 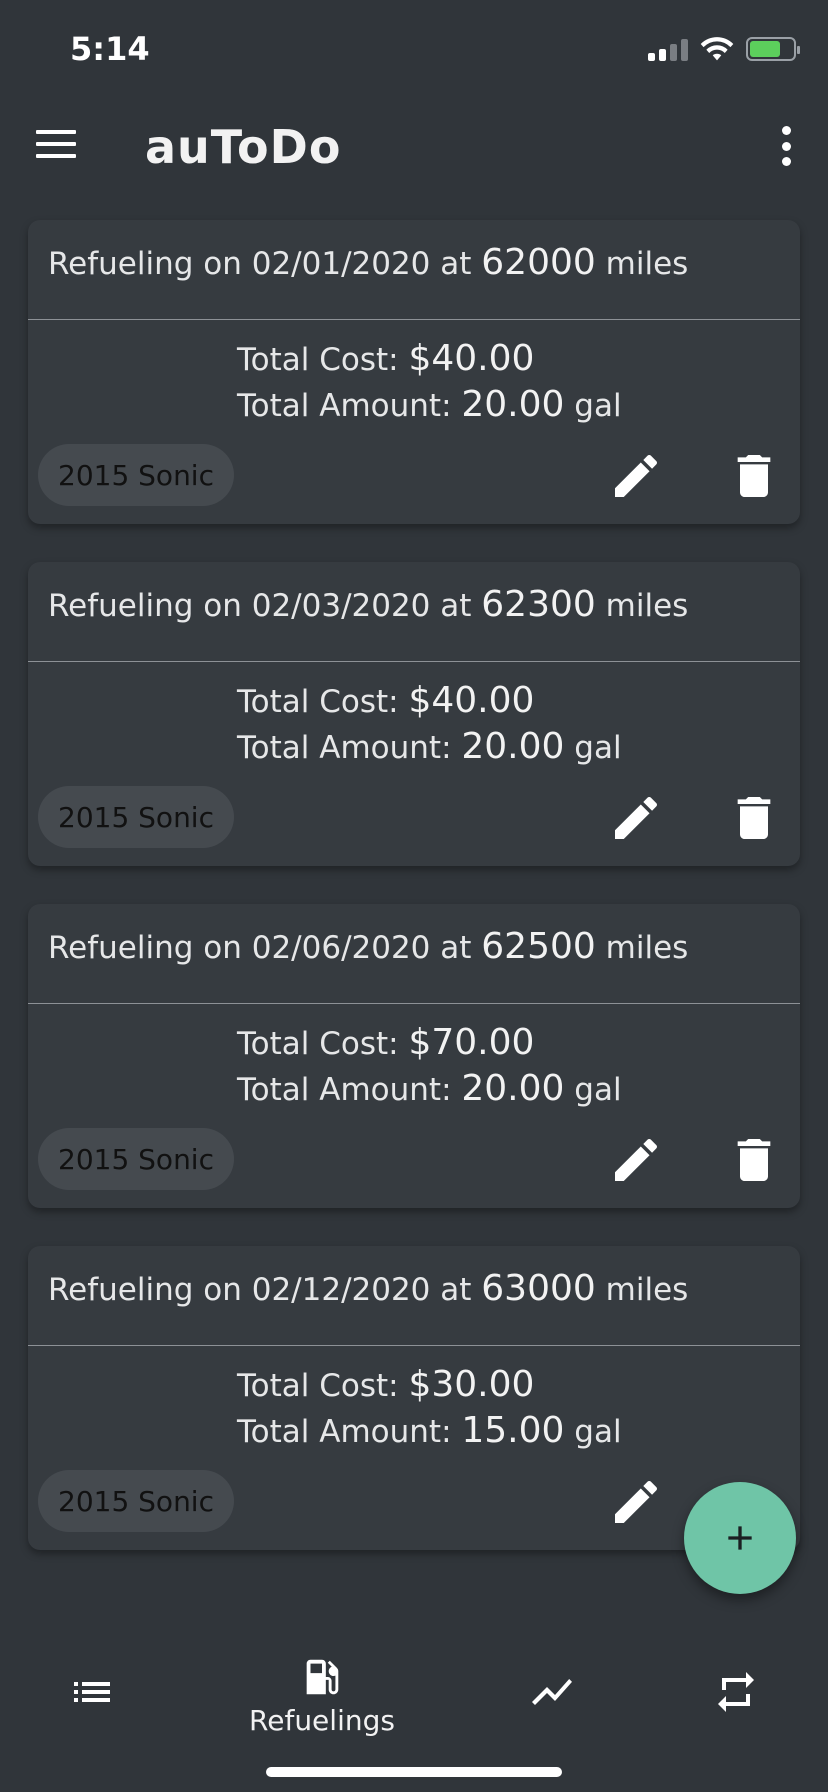 I want to click on nav-item-stats, so click(x=552, y=1704).